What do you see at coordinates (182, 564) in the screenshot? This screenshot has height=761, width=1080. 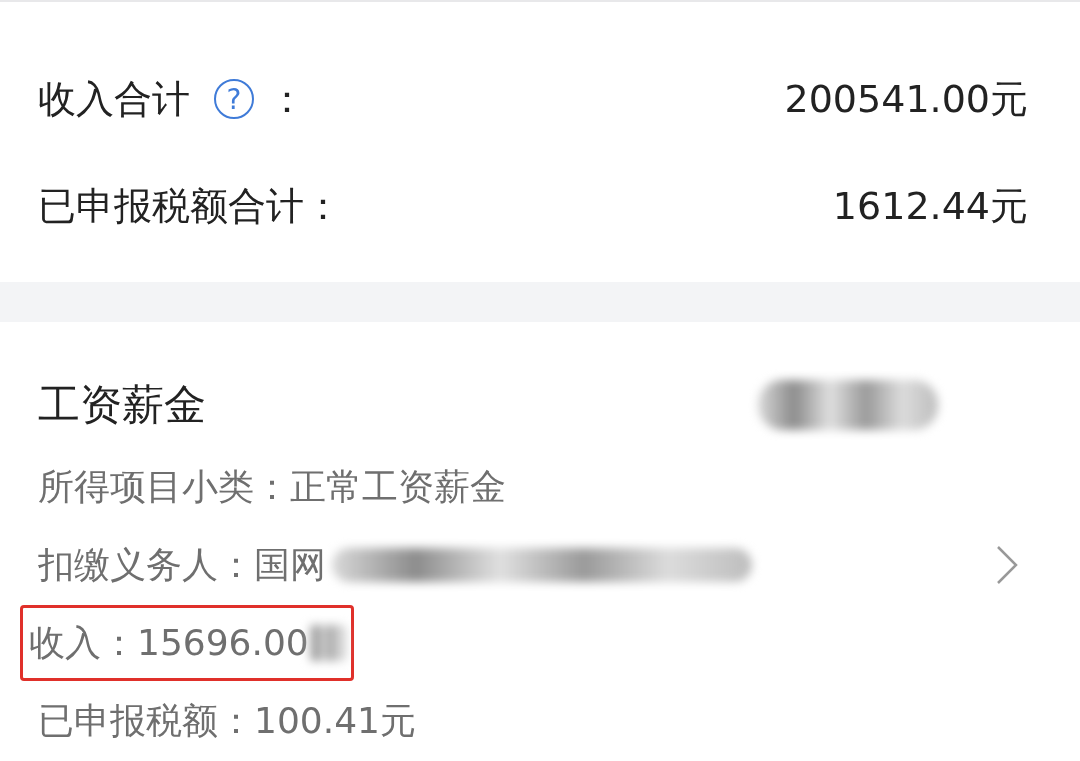 I see `detail-text: 扣缴义务人：国网` at bounding box center [182, 564].